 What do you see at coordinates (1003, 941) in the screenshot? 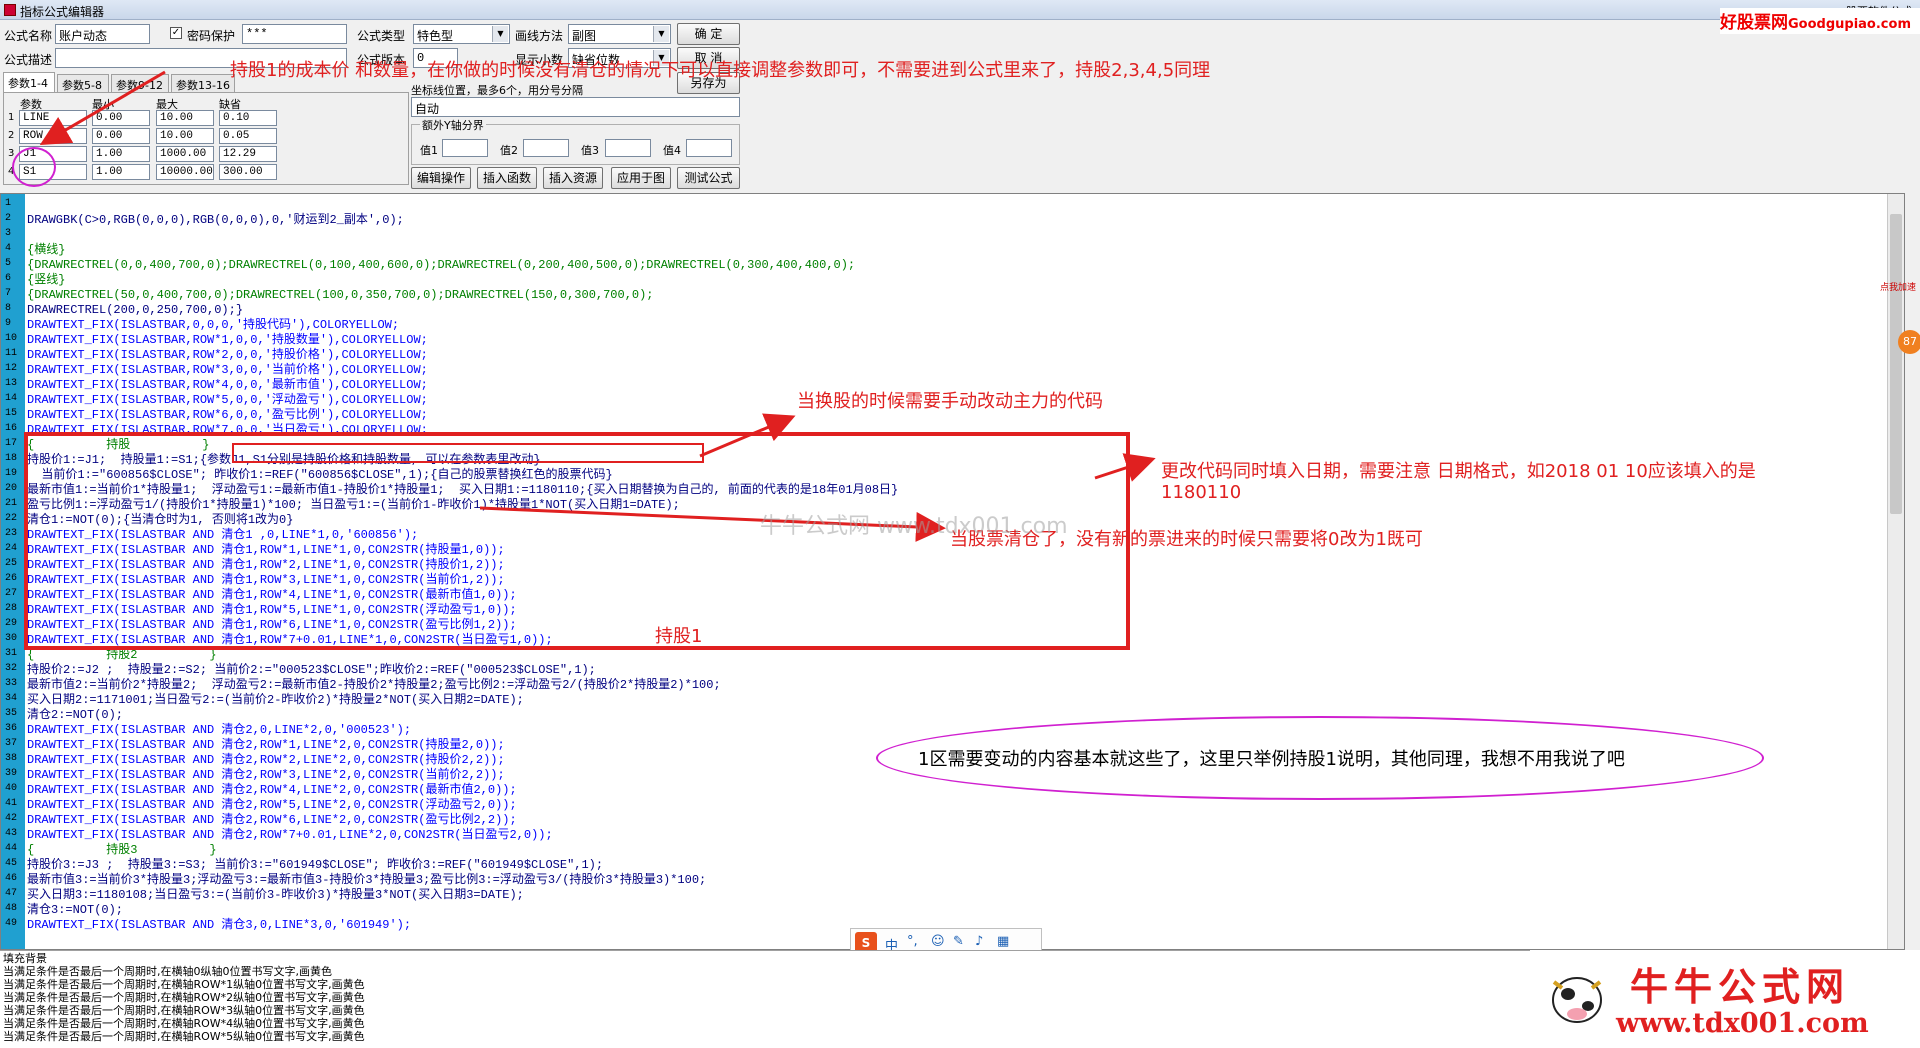
I see `grid-icon: ▦` at bounding box center [1003, 941].